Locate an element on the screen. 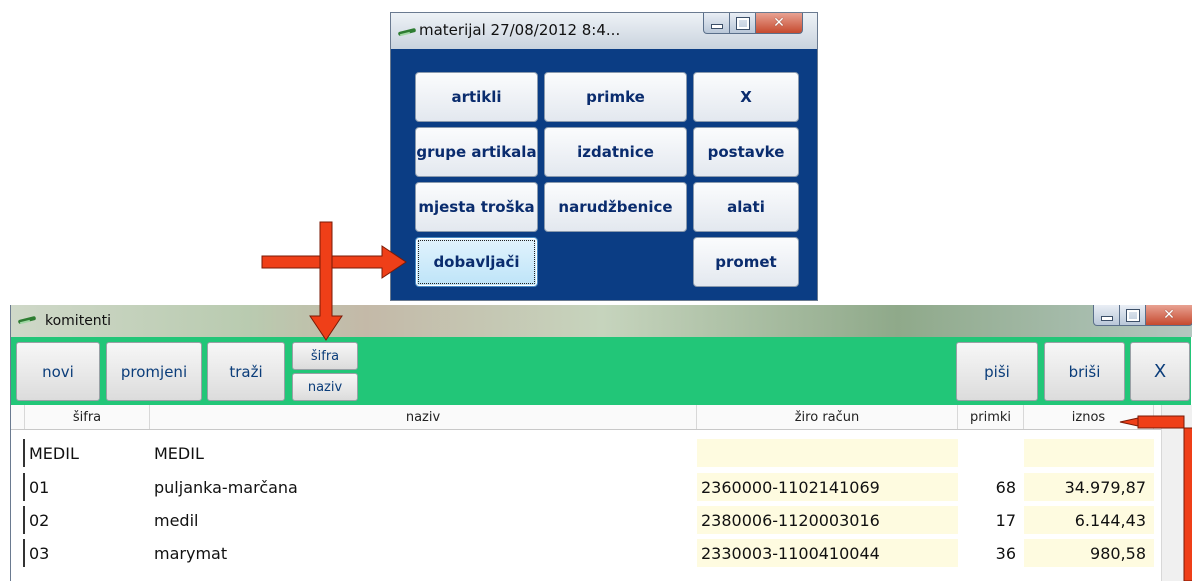  cell-sifra: 03 is located at coordinates (39, 553).